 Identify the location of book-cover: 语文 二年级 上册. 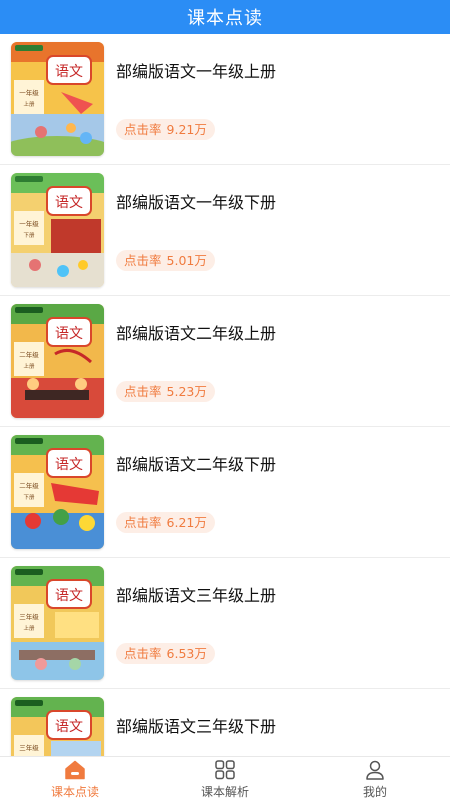
(57, 361).